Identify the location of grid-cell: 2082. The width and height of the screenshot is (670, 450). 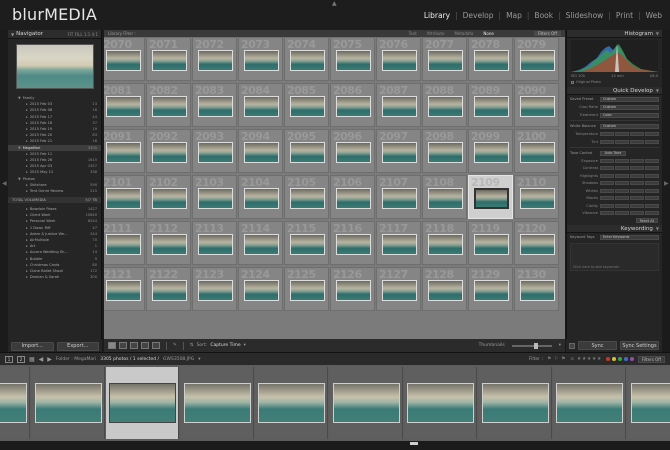
(168, 105).